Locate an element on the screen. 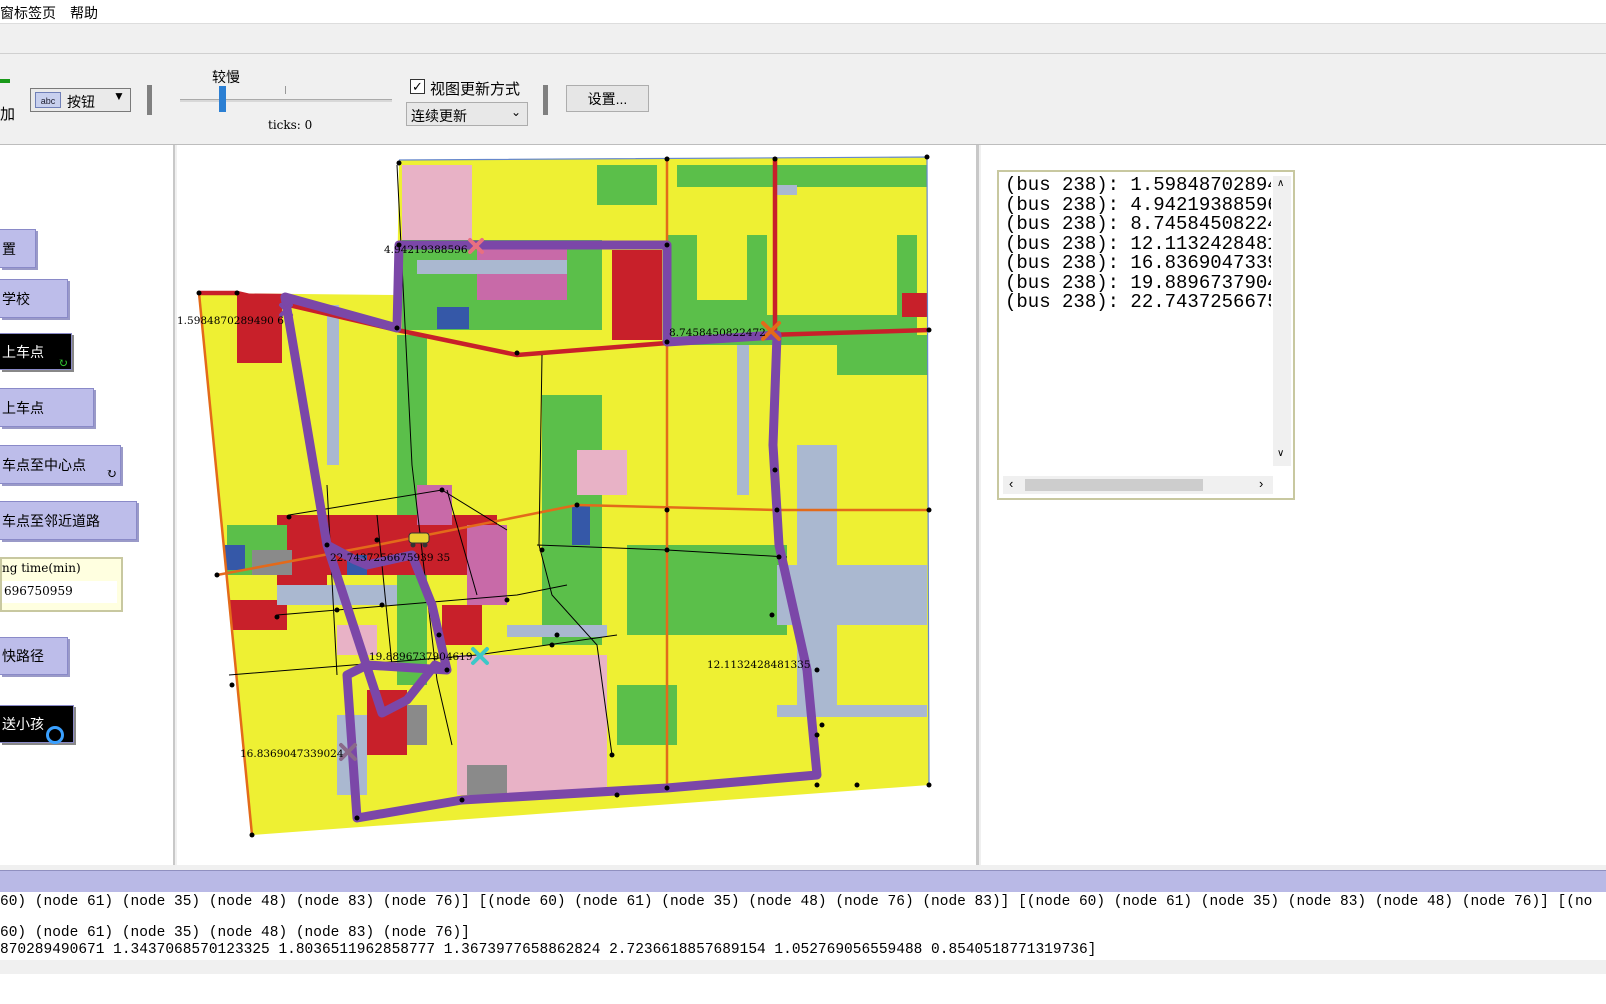 The height and width of the screenshot is (1004, 1606). command-scrollbar is located at coordinates (803, 967).